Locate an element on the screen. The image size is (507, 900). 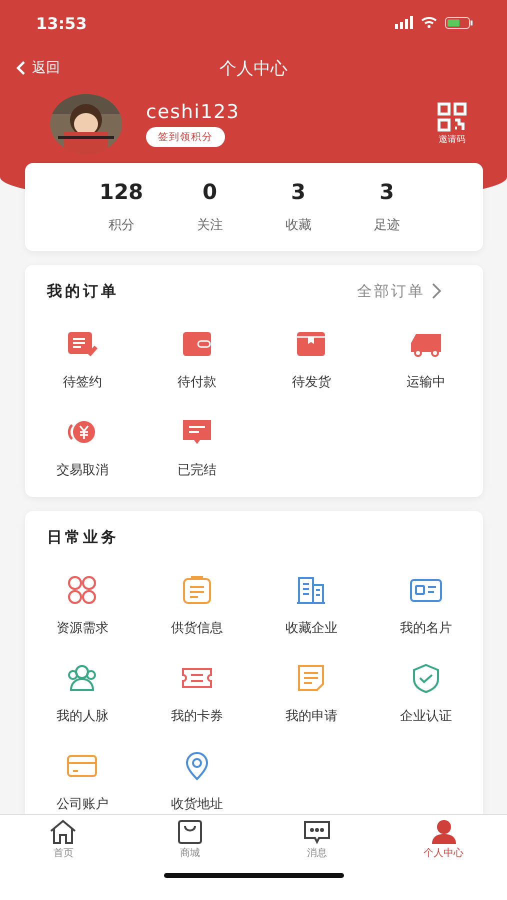
back-label: 返回 is located at coordinates (46, 68).